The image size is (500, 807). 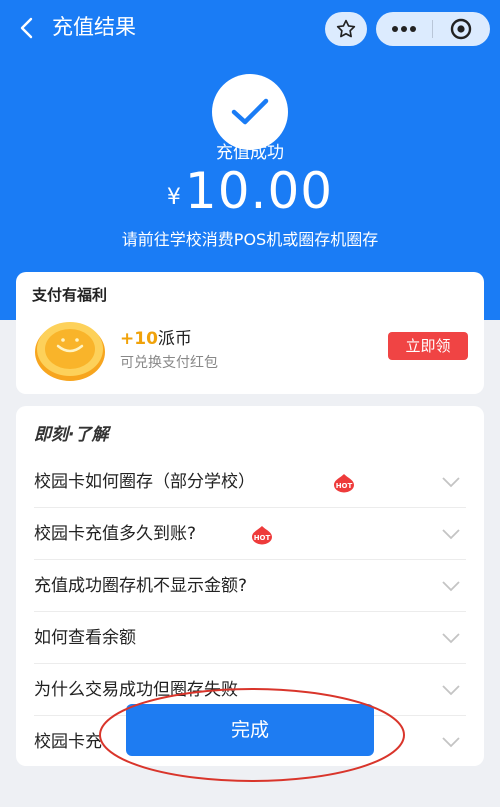 I want to click on currency-symbol: ¥, so click(x=173, y=197).